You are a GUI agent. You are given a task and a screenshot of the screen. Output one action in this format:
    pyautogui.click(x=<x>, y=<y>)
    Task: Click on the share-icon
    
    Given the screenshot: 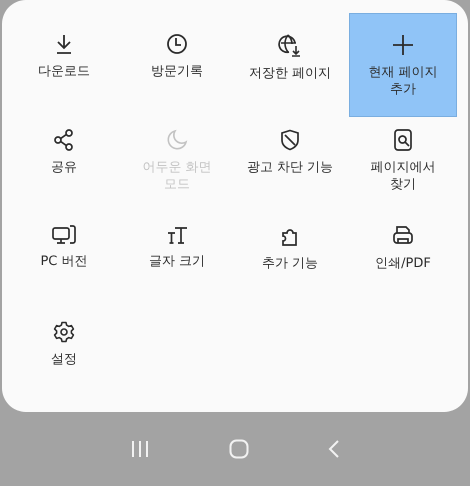 What is the action you would take?
    pyautogui.click(x=64, y=140)
    